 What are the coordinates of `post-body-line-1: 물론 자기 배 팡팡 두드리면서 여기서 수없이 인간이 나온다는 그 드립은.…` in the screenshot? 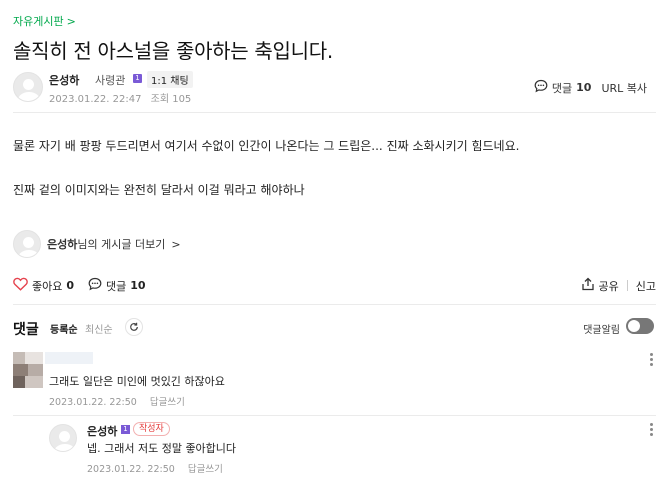 It's located at (266, 146).